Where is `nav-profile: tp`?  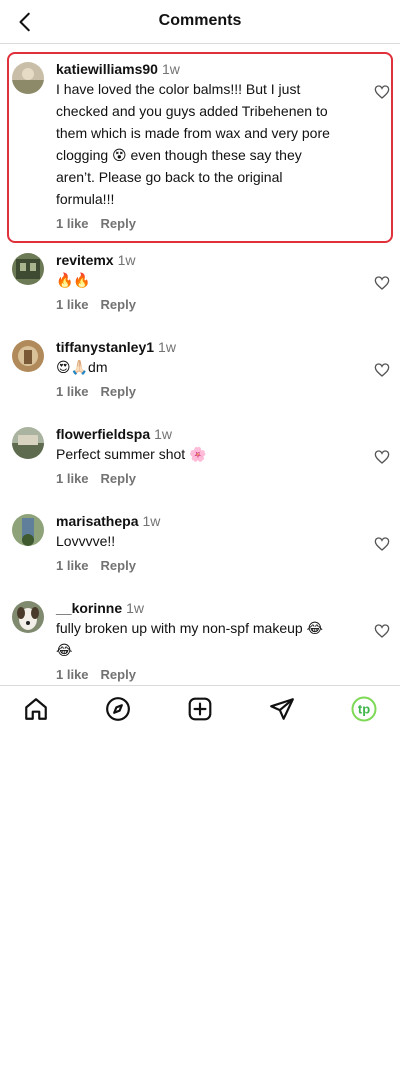
nav-profile: tp is located at coordinates (364, 709).